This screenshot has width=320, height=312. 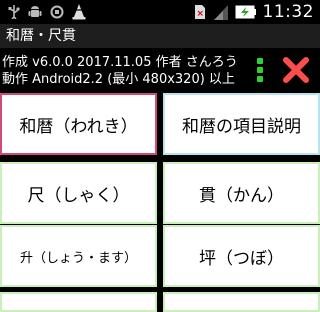 I want to click on app-title: 和暦・尺貫, so click(x=41, y=36).